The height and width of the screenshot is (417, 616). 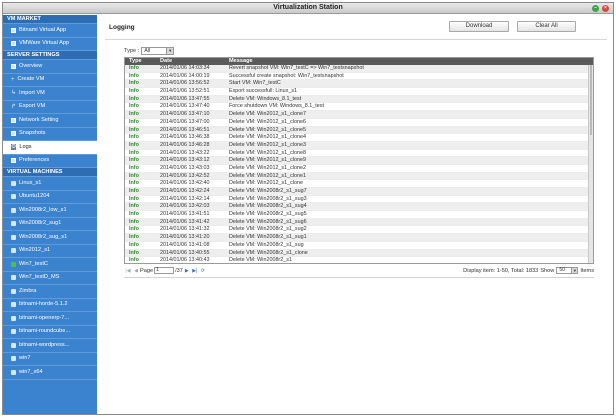 I want to click on sidebar-item: Win7_testD_MS, so click(x=50, y=278).